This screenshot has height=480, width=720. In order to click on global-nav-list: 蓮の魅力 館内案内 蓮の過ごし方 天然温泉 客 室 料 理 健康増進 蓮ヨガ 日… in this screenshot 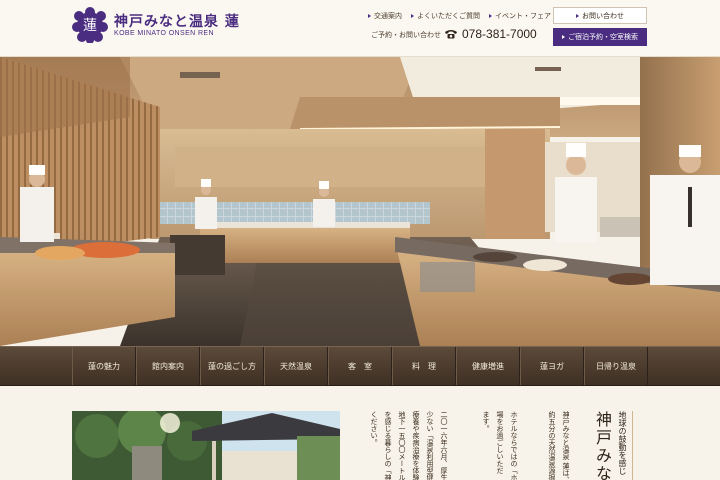, I will do `click(360, 366)`.